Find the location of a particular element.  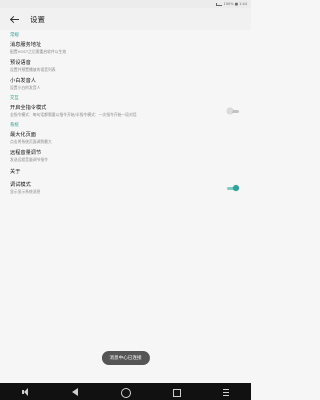

setting-subtitle: 发送远程音量调节指令 is located at coordinates (29, 159).